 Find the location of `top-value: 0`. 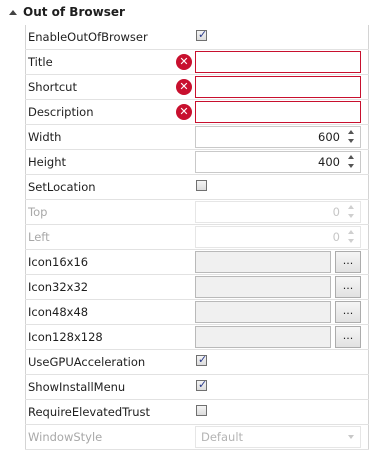

top-value: 0 is located at coordinates (336, 212).